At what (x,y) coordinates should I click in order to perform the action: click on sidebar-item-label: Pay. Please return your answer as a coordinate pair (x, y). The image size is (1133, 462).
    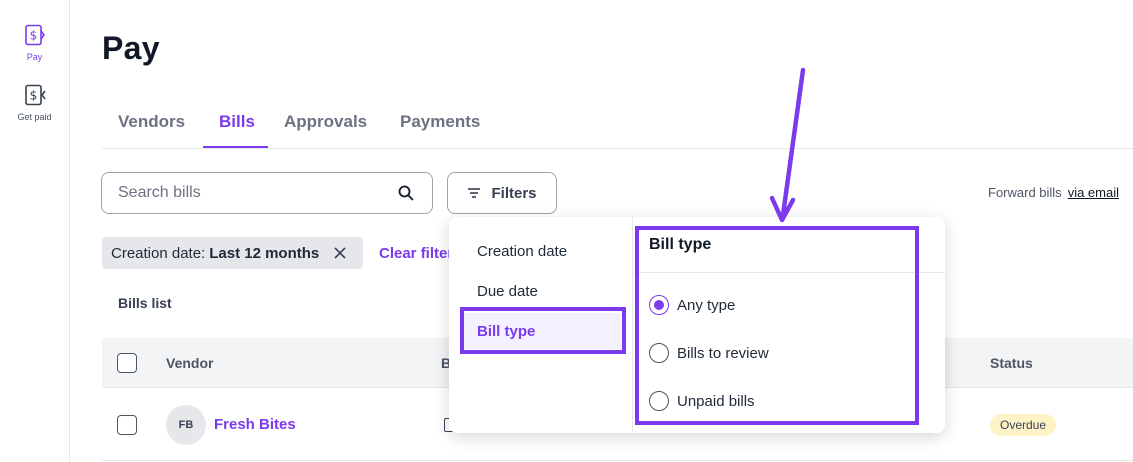
    Looking at the image, I should click on (34, 57).